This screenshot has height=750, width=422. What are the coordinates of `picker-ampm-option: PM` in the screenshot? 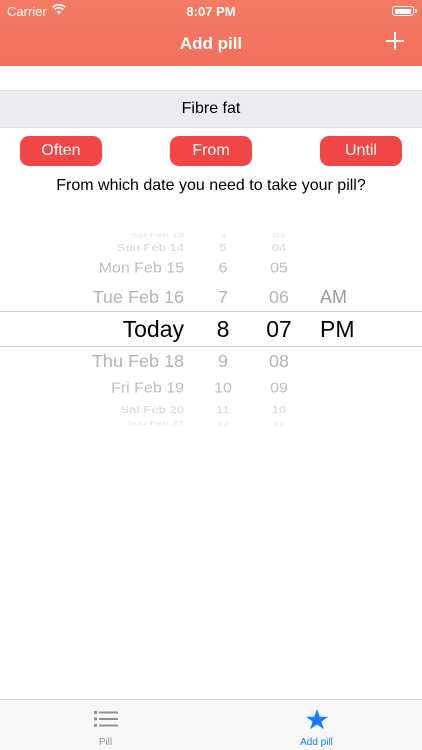 It's located at (337, 329).